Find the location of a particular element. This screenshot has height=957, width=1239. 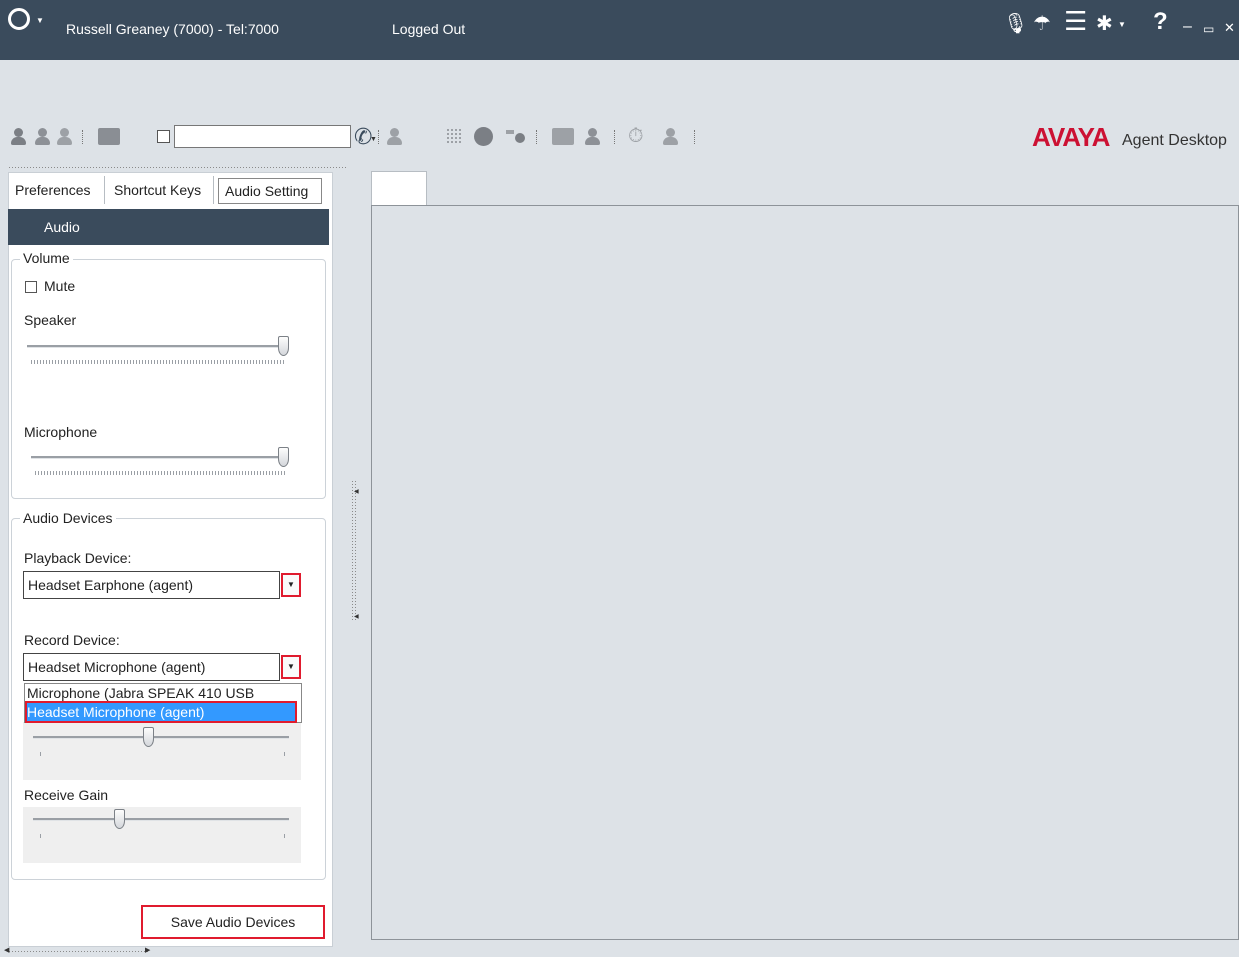

microphone-slider-track is located at coordinates (160, 457).